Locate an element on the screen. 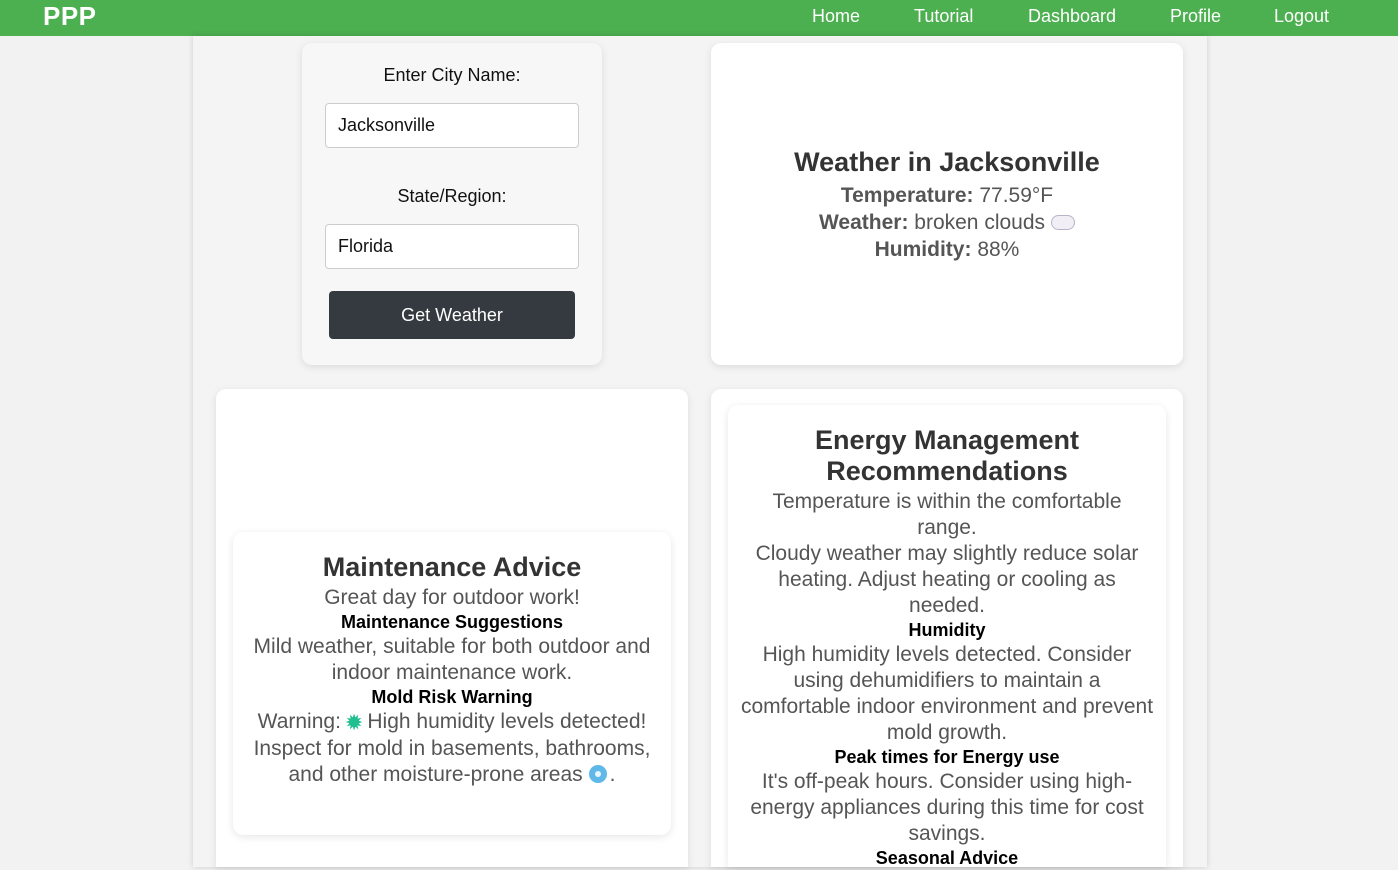 Image resolution: width=1398 pixels, height=870 pixels. city-input is located at coordinates (452, 125).